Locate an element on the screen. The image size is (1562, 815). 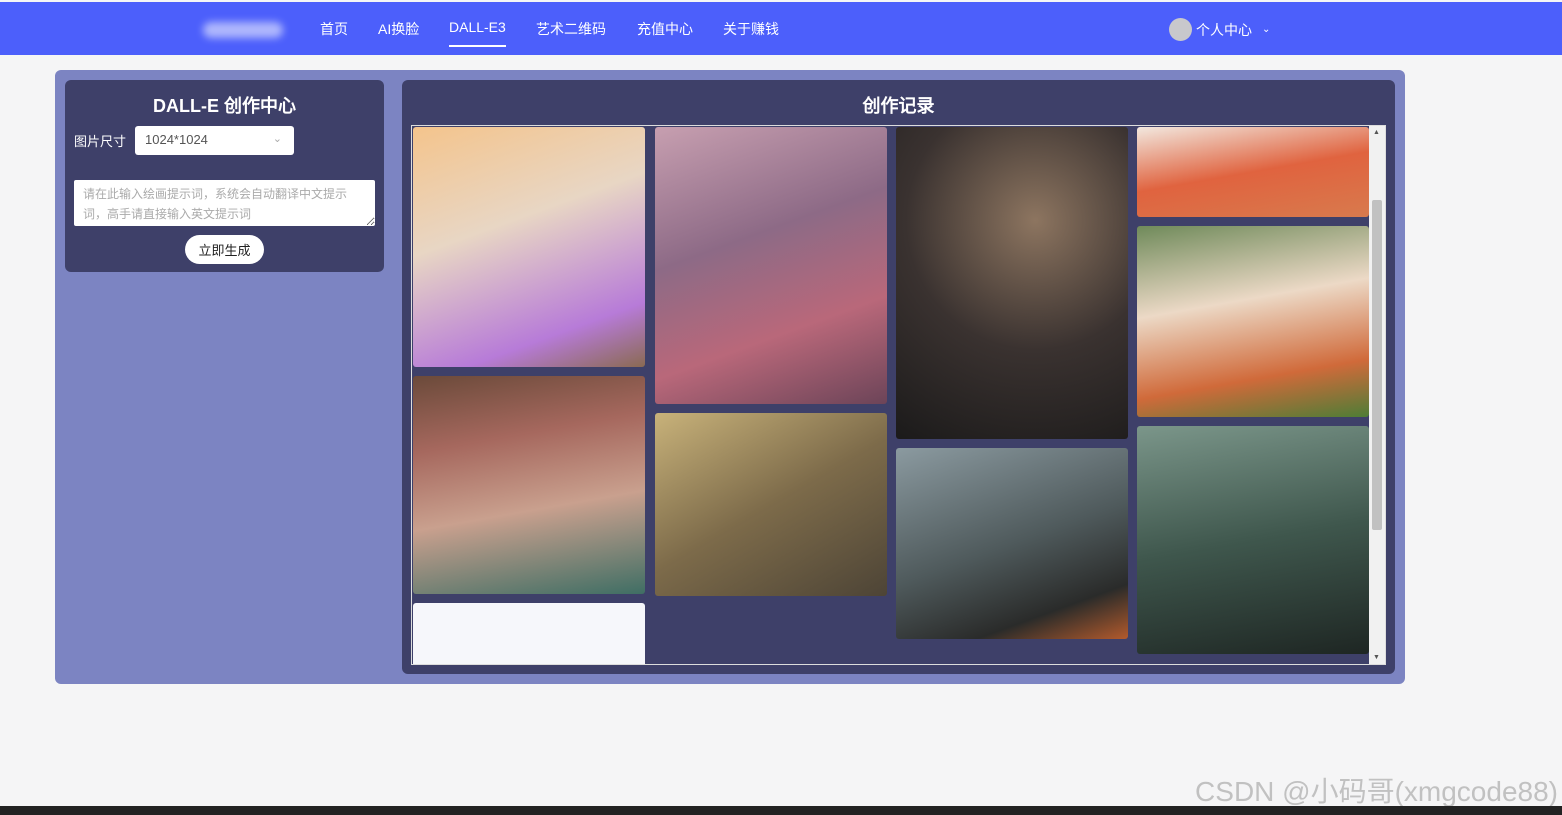
bottom-bar is located at coordinates (781, 810).